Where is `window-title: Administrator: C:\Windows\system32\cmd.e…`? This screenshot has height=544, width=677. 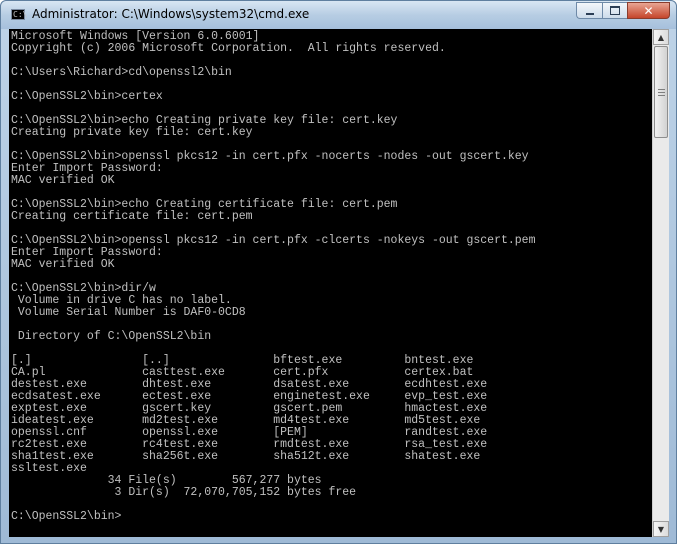
window-title: Administrator: C:\Windows\system32\cmd.e… is located at coordinates (171, 14).